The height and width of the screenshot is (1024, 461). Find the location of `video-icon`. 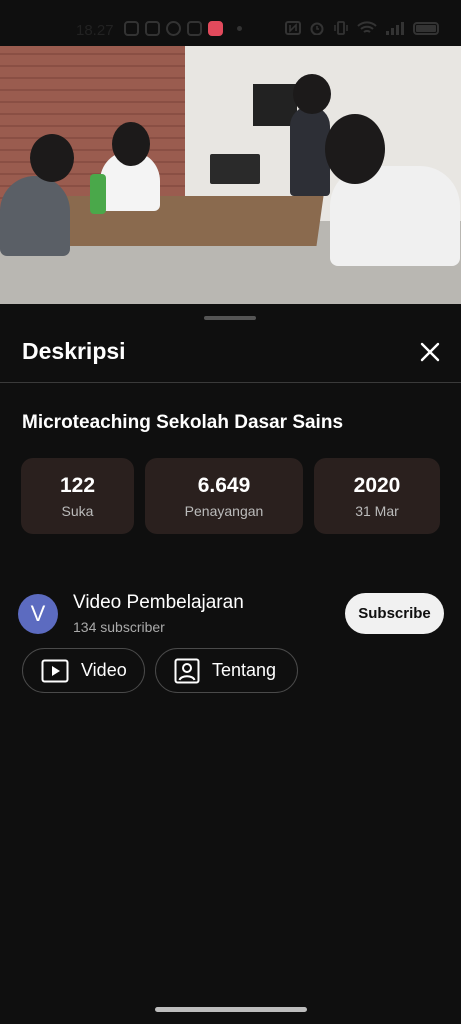

video-icon is located at coordinates (55, 670).